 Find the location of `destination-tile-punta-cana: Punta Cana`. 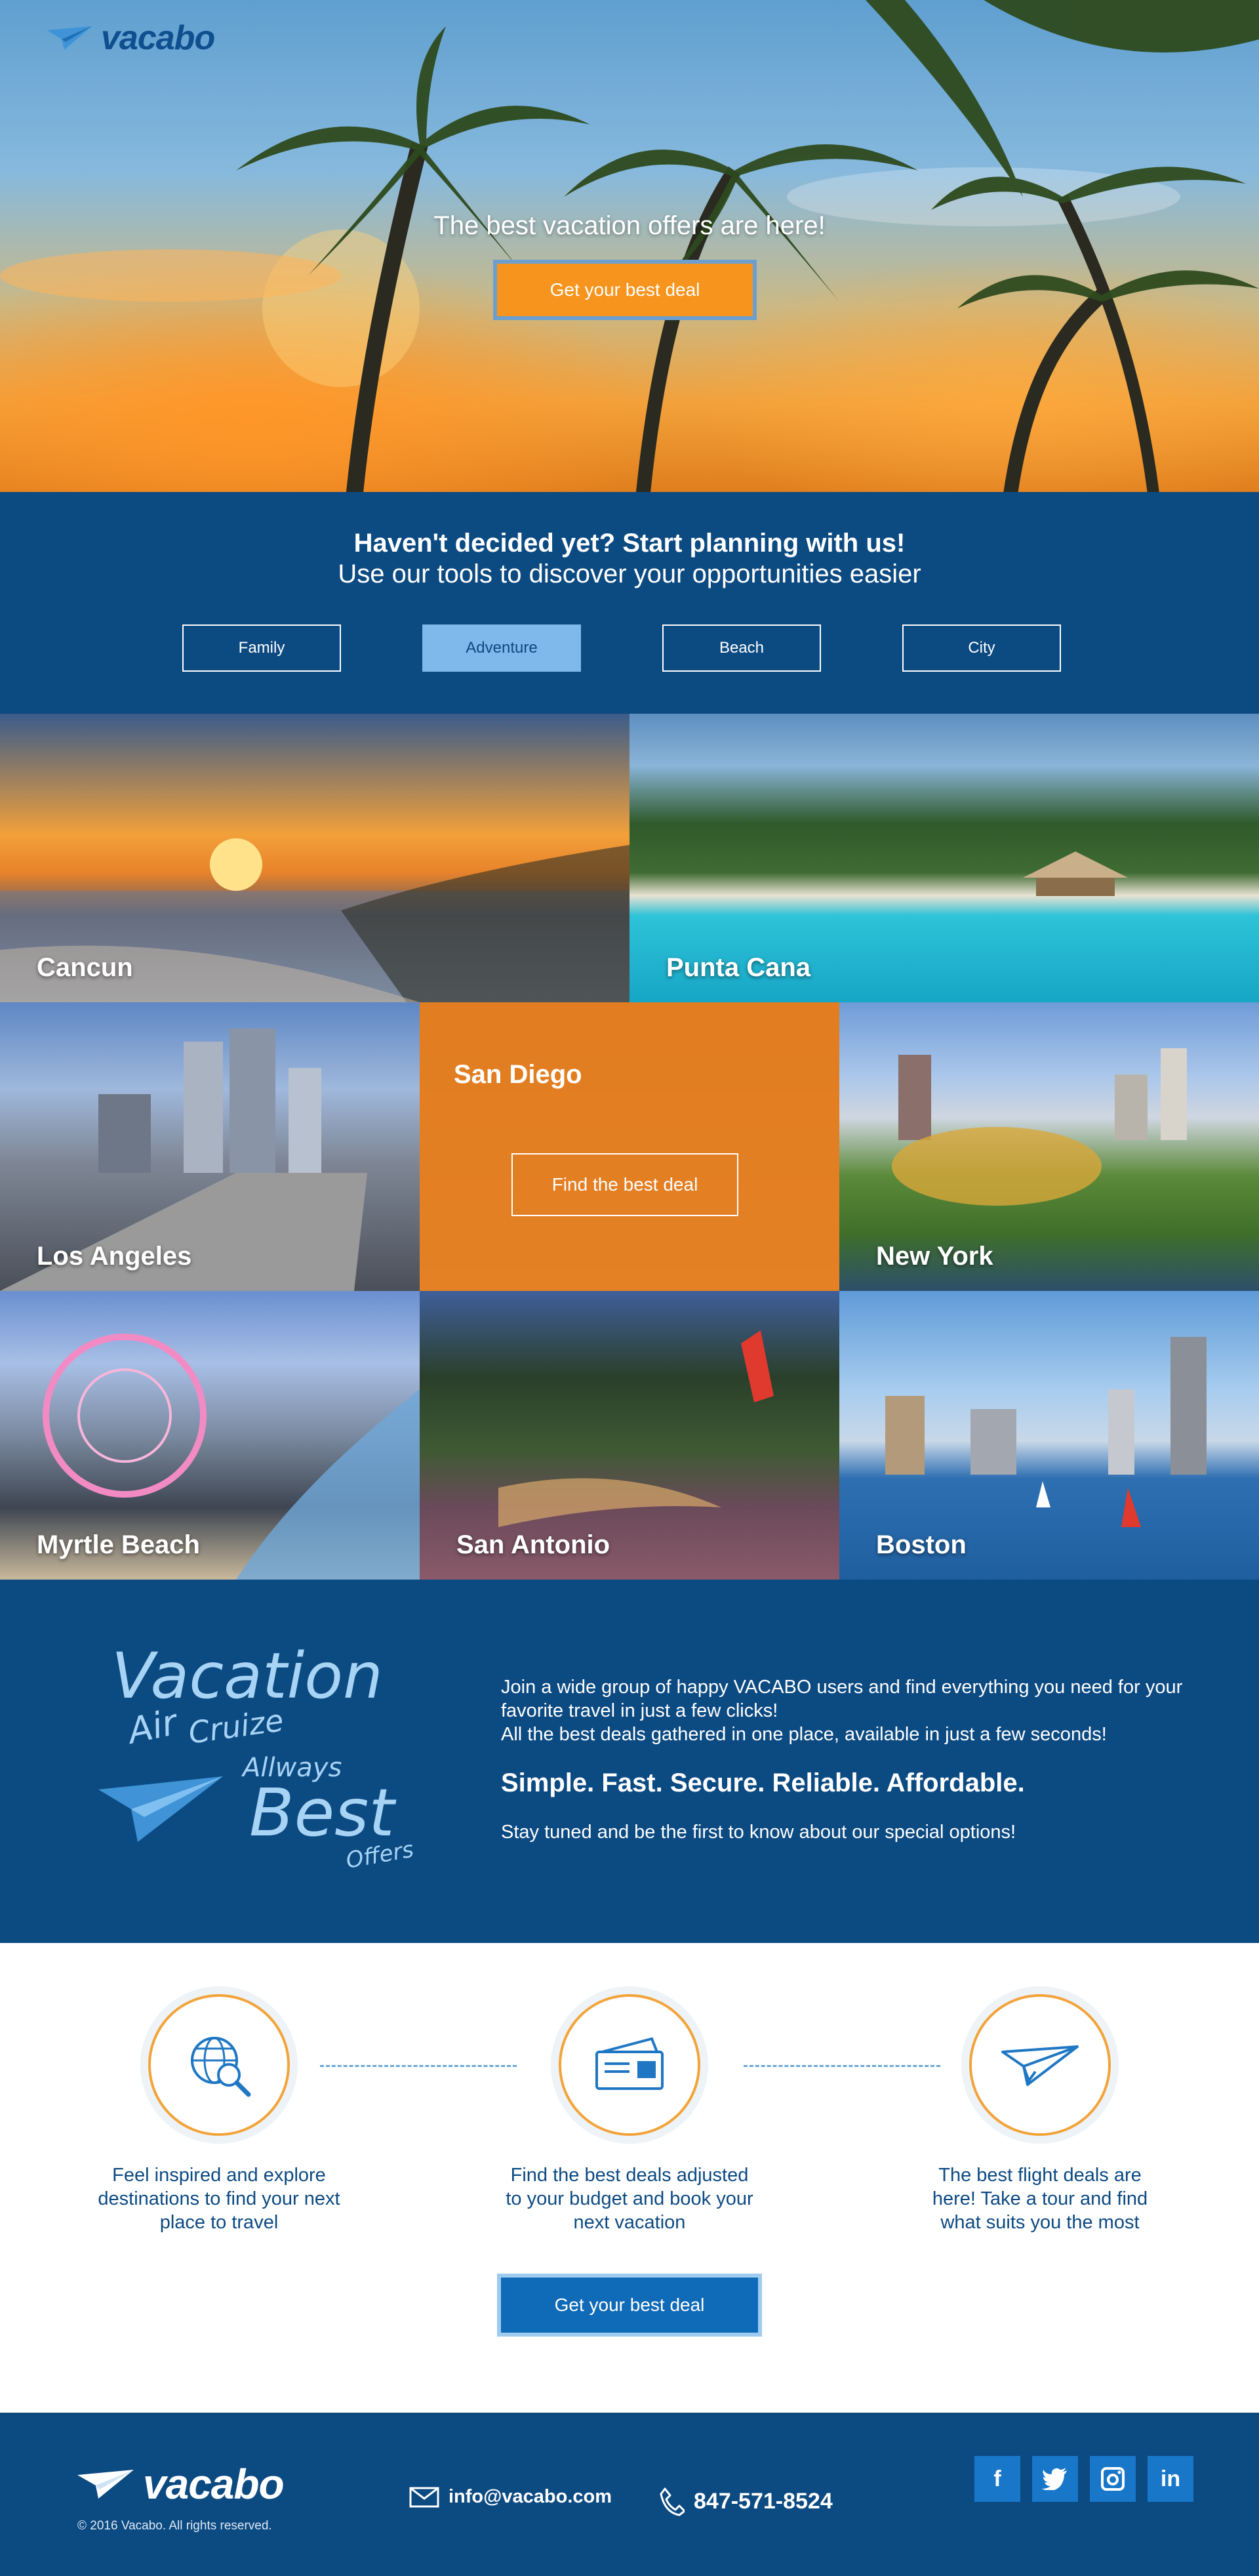

destination-tile-punta-cana: Punta Cana is located at coordinates (944, 858).